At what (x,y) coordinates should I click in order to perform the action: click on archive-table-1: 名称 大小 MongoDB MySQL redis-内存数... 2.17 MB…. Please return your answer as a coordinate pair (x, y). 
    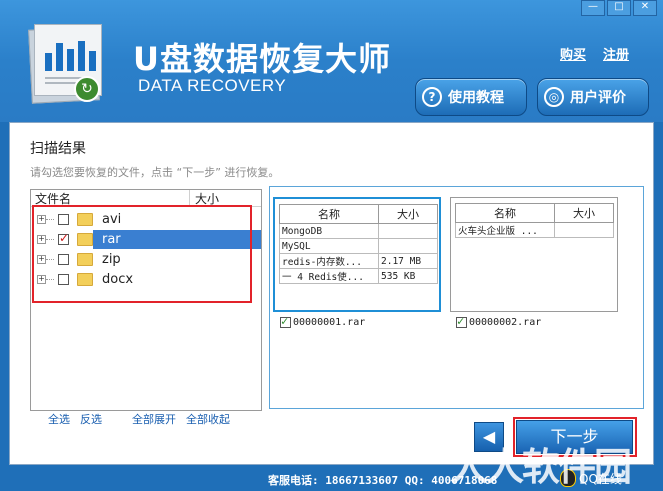
    Looking at the image, I should click on (358, 244).